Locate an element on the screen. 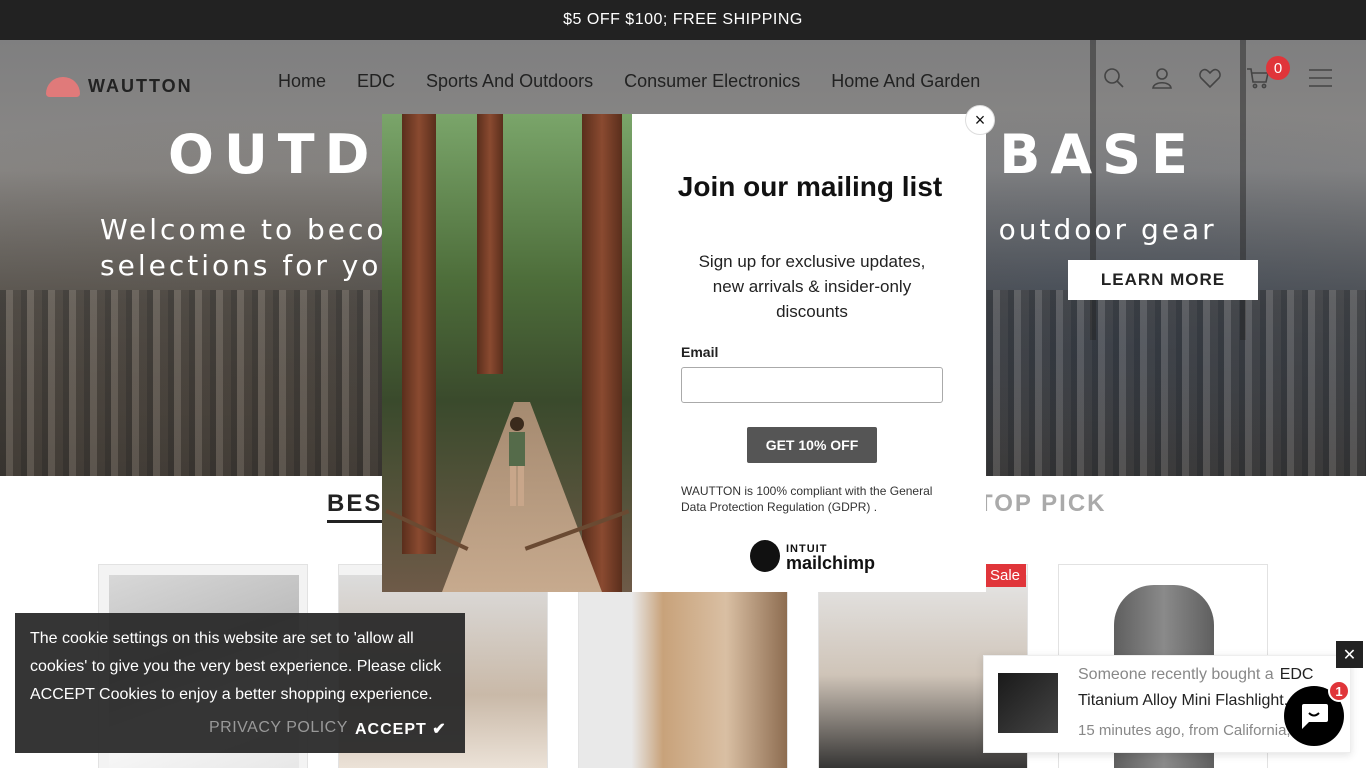  cart-icon: 0 is located at coordinates (1267, 73).